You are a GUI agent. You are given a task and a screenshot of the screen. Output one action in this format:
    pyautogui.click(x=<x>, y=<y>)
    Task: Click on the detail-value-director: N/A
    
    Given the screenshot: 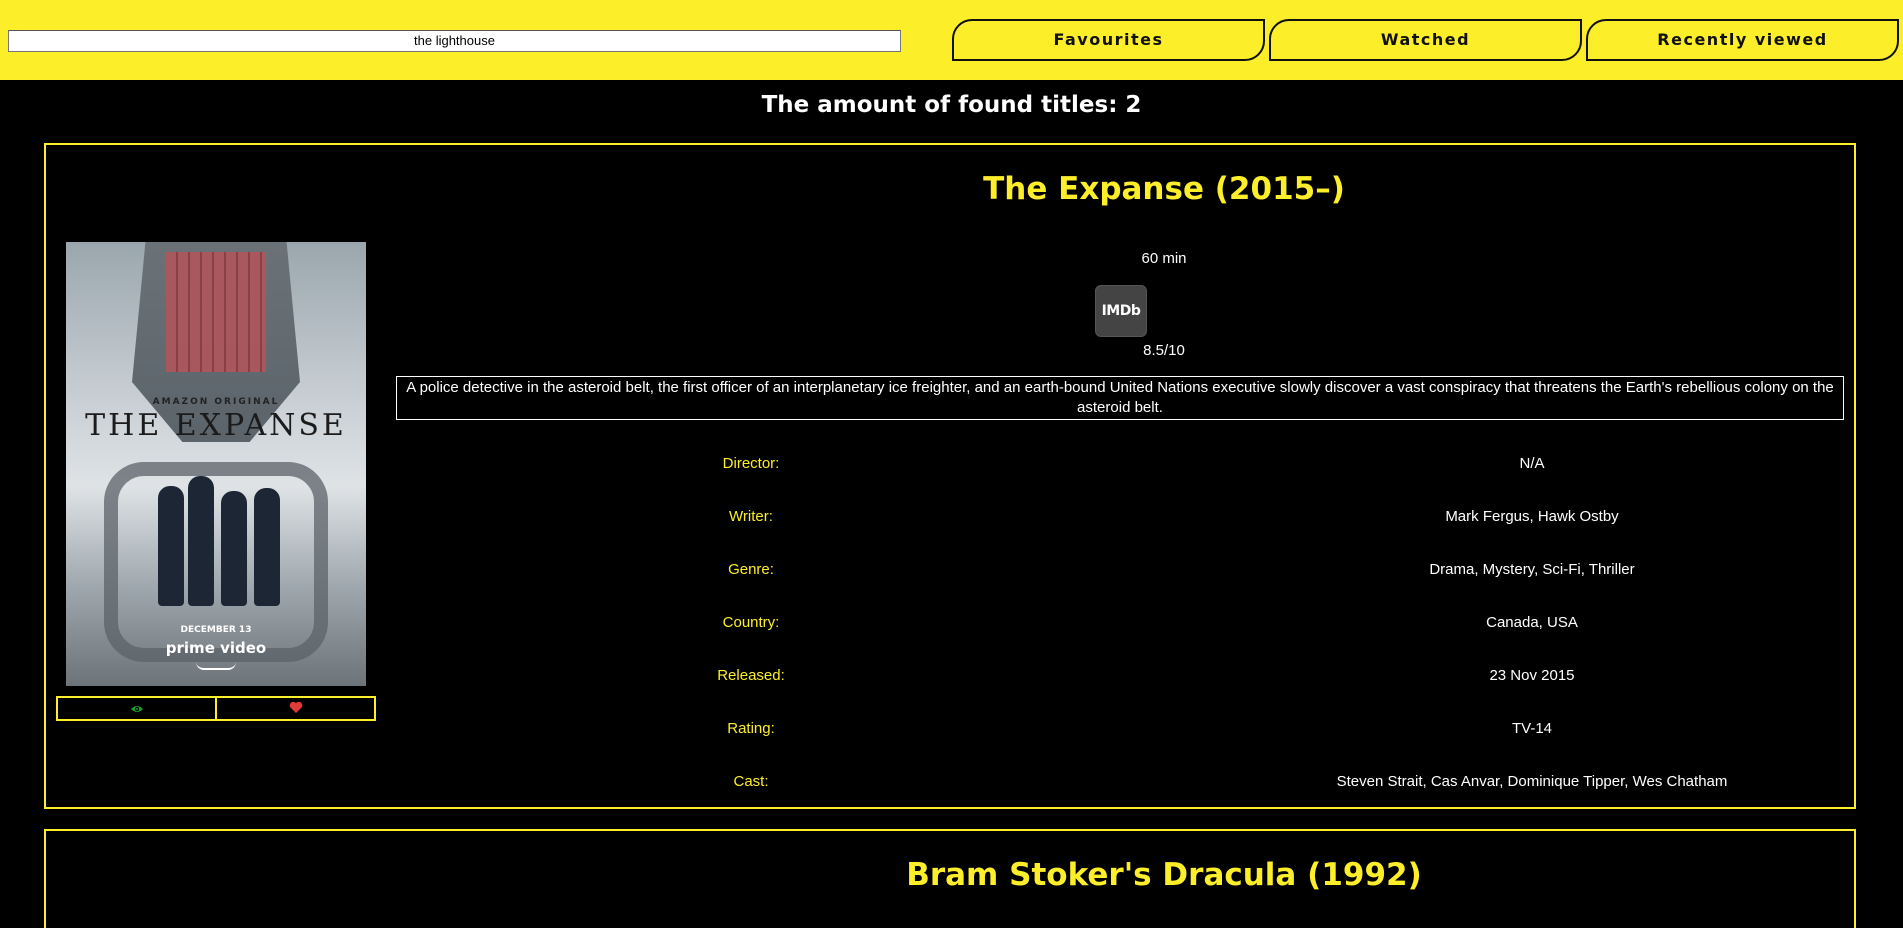 What is the action you would take?
    pyautogui.click(x=1532, y=463)
    